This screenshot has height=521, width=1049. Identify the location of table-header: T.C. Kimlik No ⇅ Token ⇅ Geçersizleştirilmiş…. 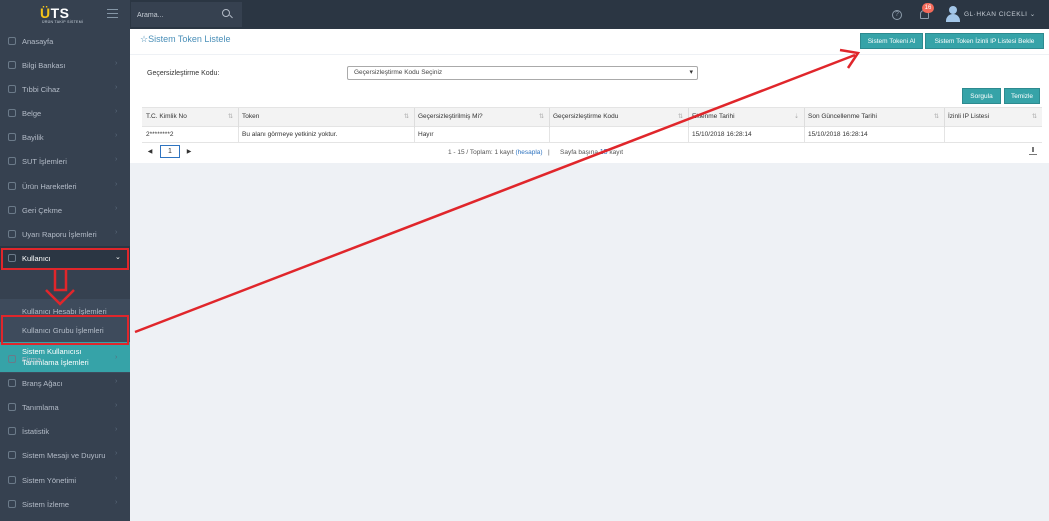
(592, 117).